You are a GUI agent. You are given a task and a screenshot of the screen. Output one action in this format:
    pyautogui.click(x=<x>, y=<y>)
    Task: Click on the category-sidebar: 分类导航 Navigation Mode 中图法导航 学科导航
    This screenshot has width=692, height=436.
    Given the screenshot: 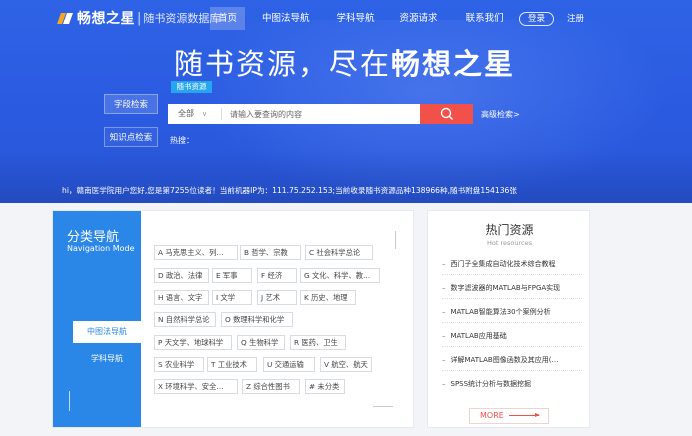 What is the action you would take?
    pyautogui.click(x=97, y=319)
    